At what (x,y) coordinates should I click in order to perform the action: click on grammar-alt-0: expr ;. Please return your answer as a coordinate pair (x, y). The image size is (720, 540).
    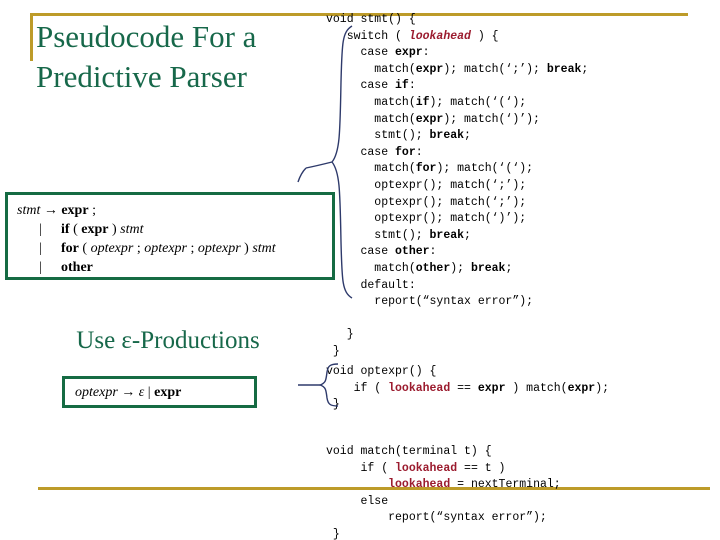
    Looking at the image, I should click on (78, 210).